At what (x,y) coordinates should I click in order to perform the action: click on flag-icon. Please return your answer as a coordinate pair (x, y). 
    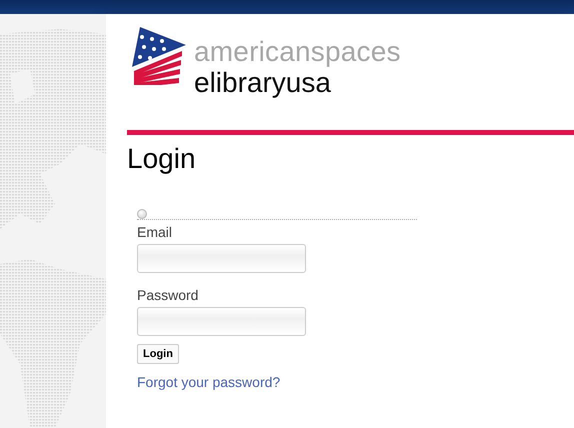
    Looking at the image, I should click on (159, 56).